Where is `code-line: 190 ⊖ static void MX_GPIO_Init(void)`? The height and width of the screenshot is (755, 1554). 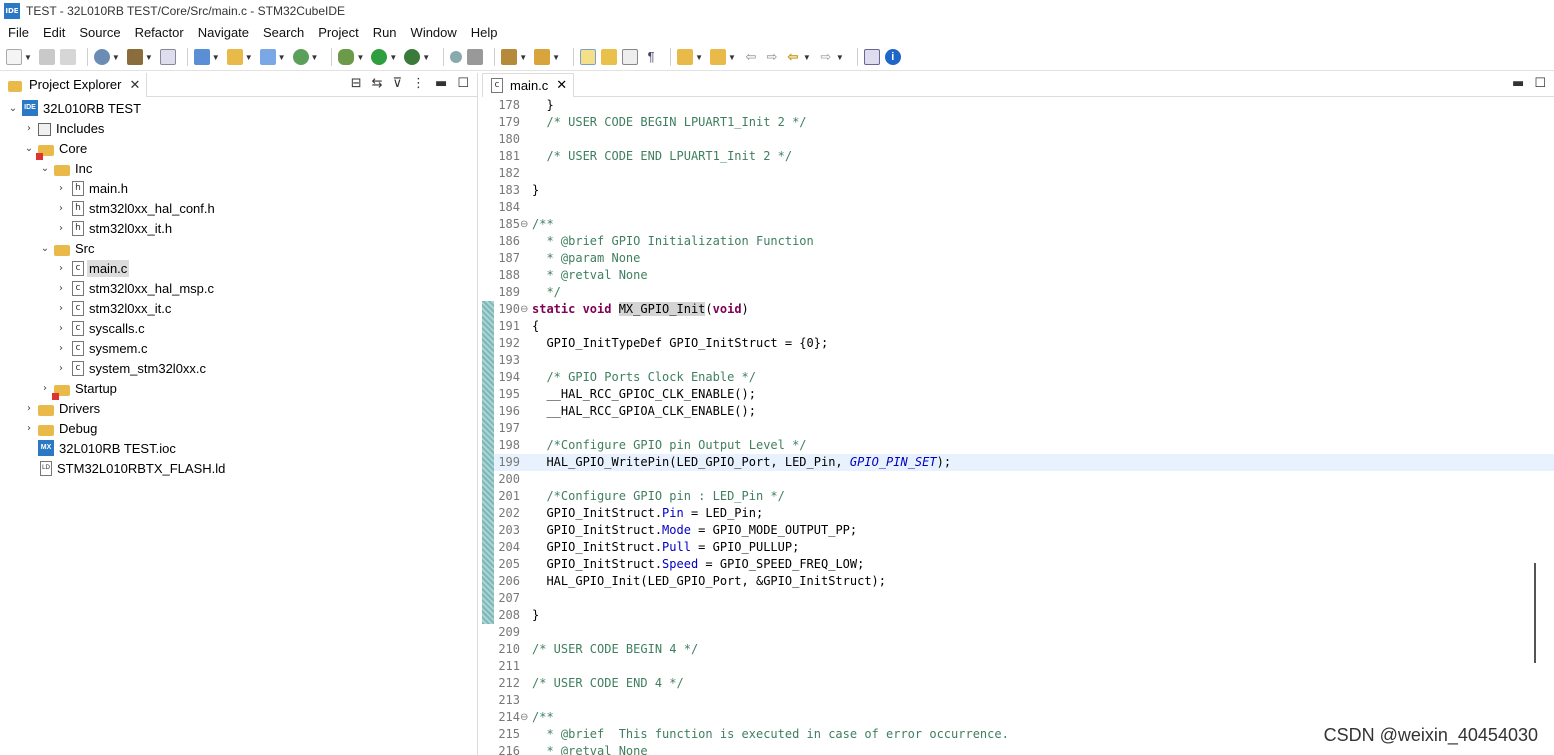 code-line: 190 ⊖ static void MX_GPIO_Init(void) is located at coordinates (1018, 309).